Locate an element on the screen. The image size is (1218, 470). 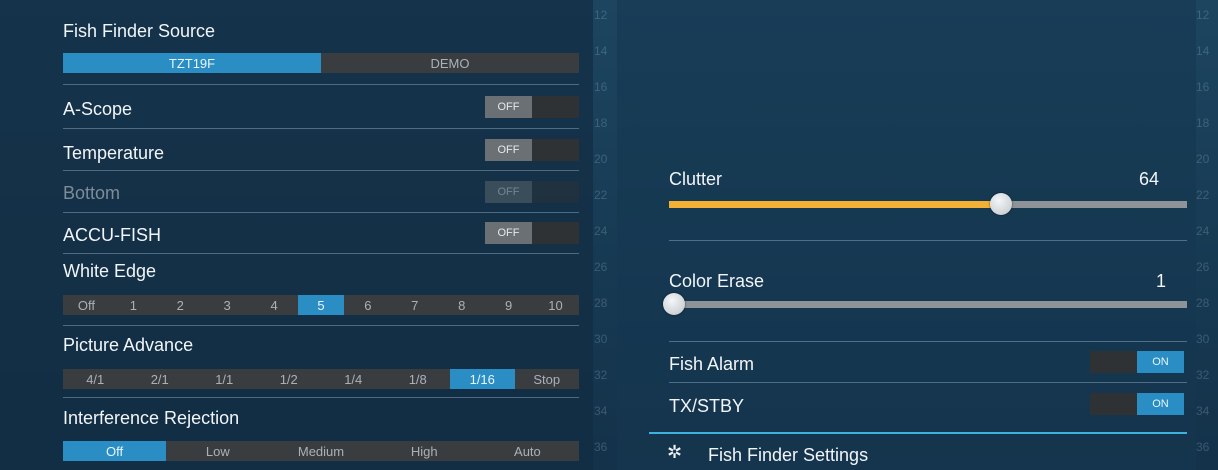
white-edge-option: Off is located at coordinates (86, 305).